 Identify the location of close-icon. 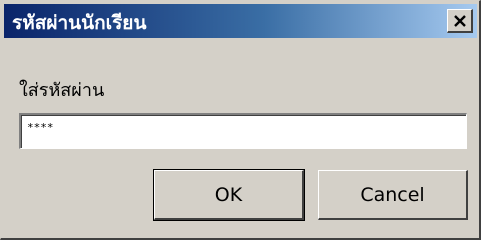
(460, 21).